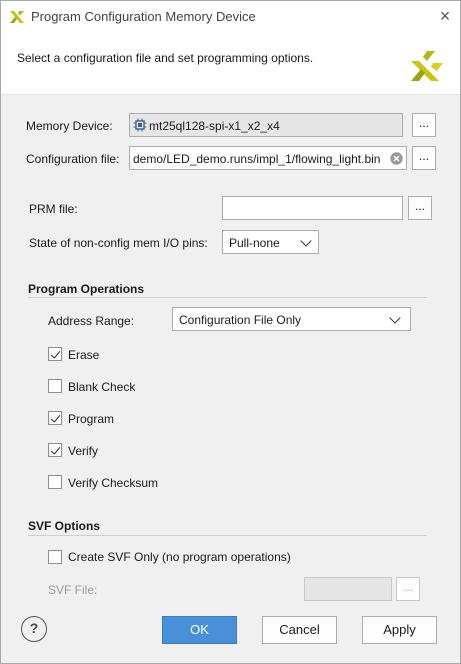 Image resolution: width=461 pixels, height=664 pixels. I want to click on verify-label: Verify, so click(83, 451).